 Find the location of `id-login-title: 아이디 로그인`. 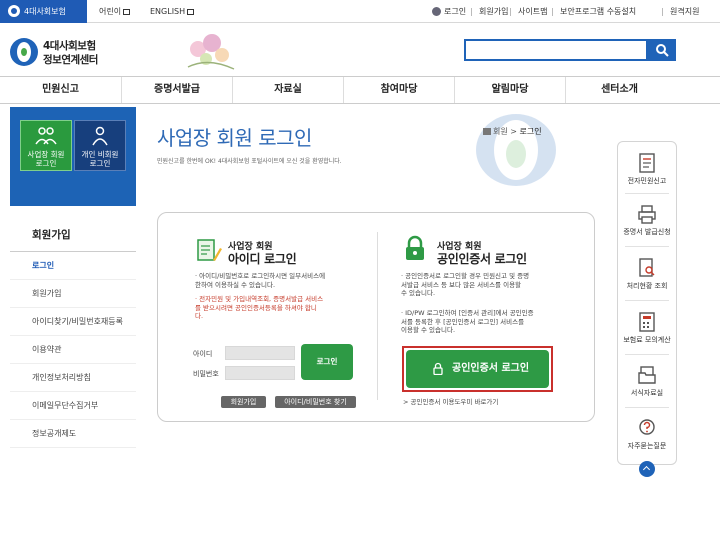

id-login-title: 아이디 로그인 is located at coordinates (262, 259).